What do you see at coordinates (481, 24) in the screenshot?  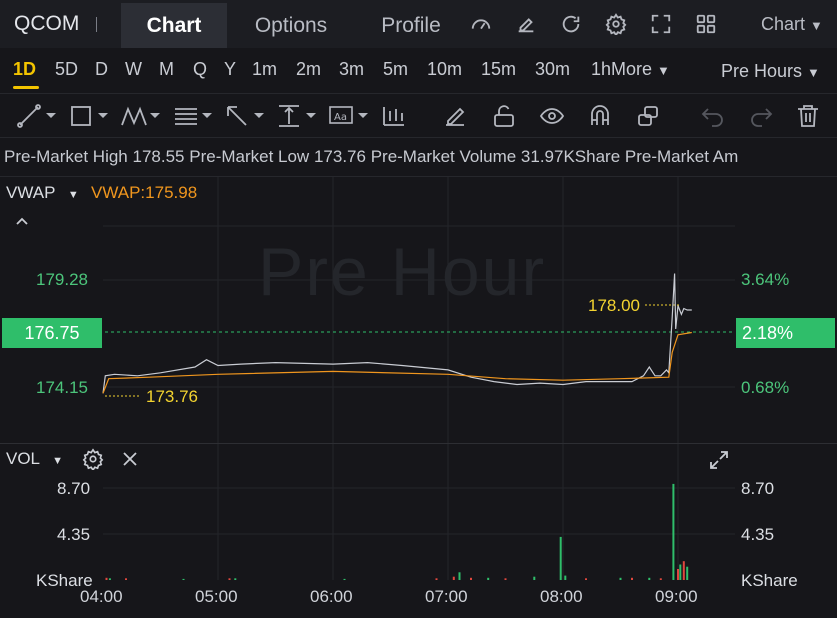 I see `gauge-icon` at bounding box center [481, 24].